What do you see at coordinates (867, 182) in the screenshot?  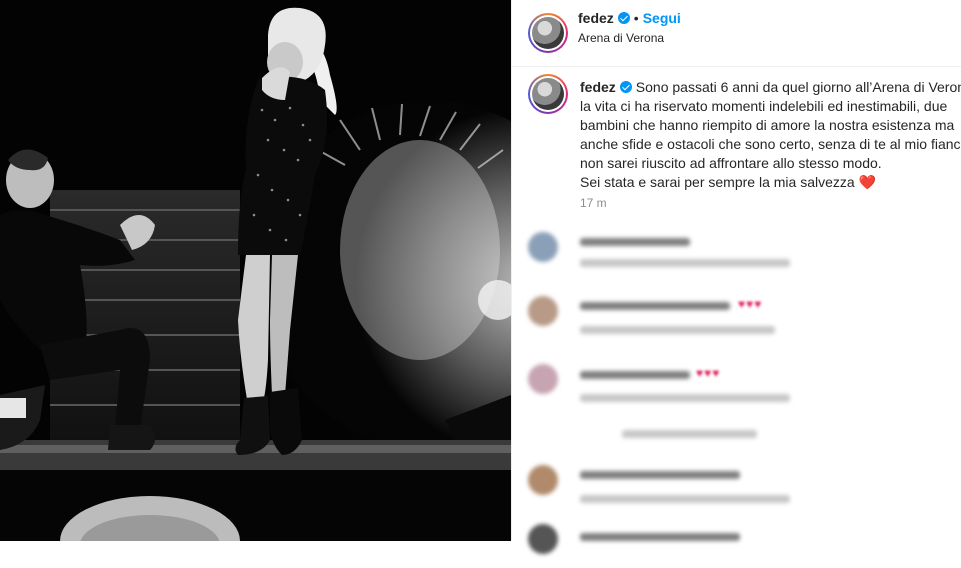 I see `red-heart-emoji: ❤️` at bounding box center [867, 182].